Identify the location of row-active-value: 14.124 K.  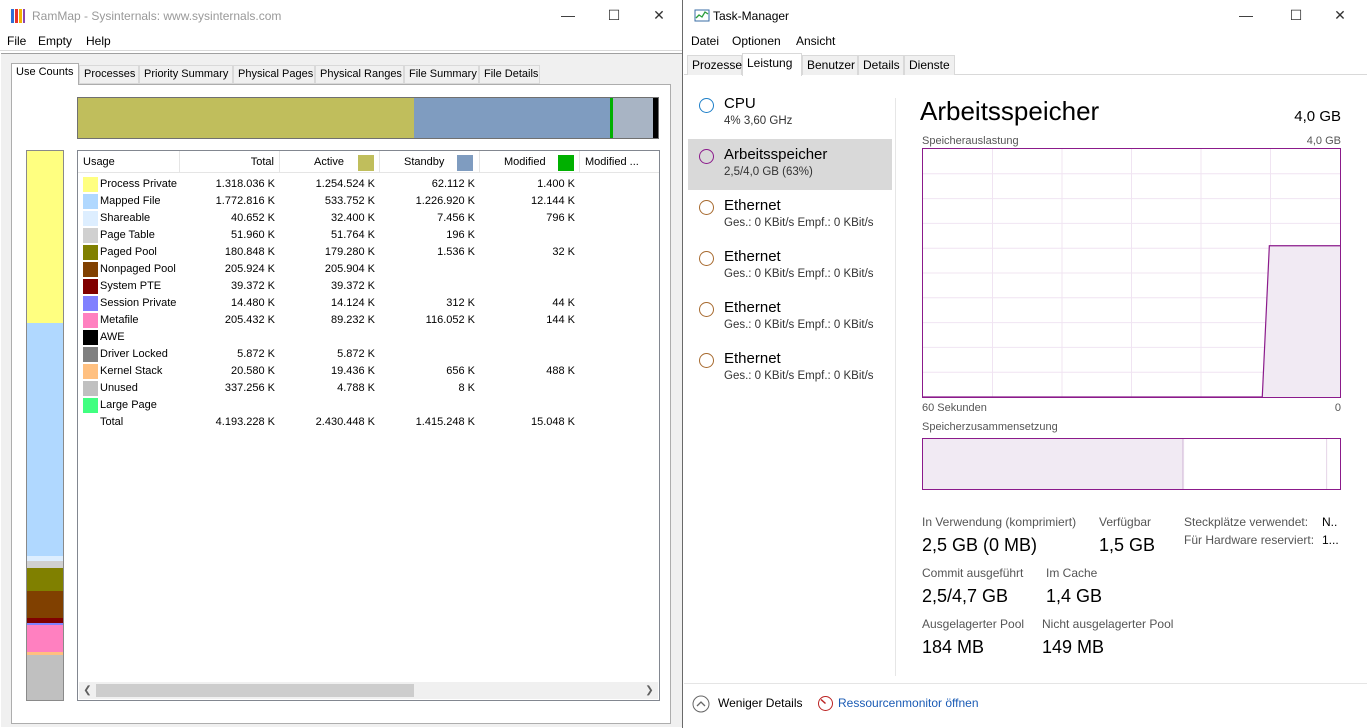
(352, 303).